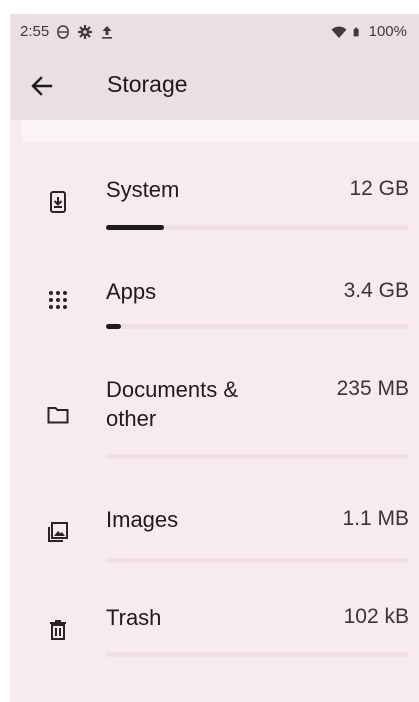 The height and width of the screenshot is (702, 419). I want to click on row-label: Documents & other, so click(172, 404).